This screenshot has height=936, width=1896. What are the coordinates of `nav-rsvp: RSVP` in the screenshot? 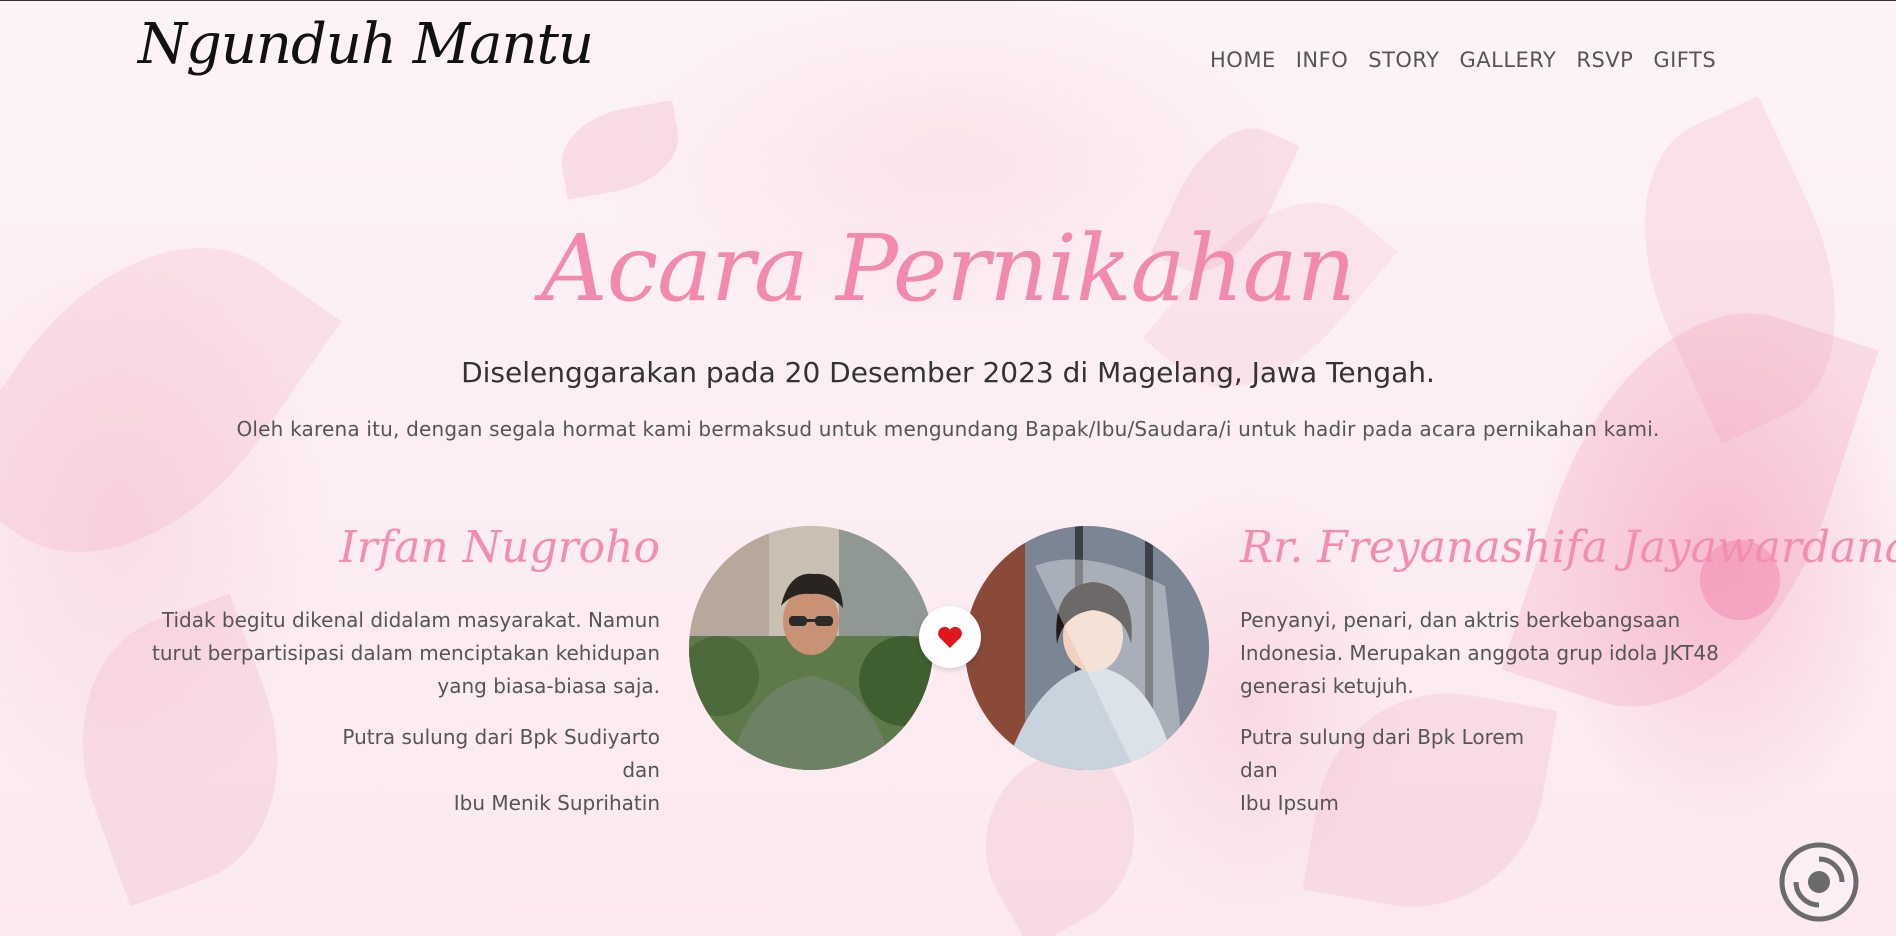 It's located at (1604, 60).